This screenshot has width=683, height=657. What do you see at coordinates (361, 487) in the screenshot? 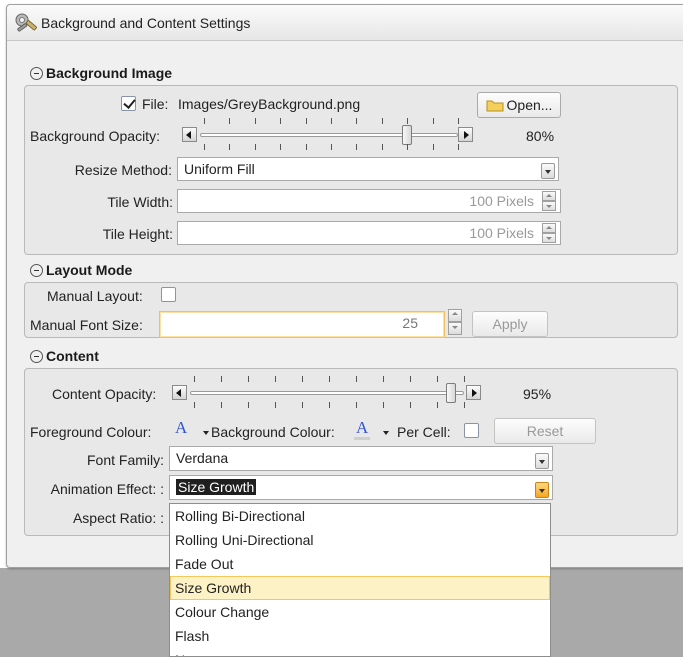
I see `animation-effect-select: Size Growth` at bounding box center [361, 487].